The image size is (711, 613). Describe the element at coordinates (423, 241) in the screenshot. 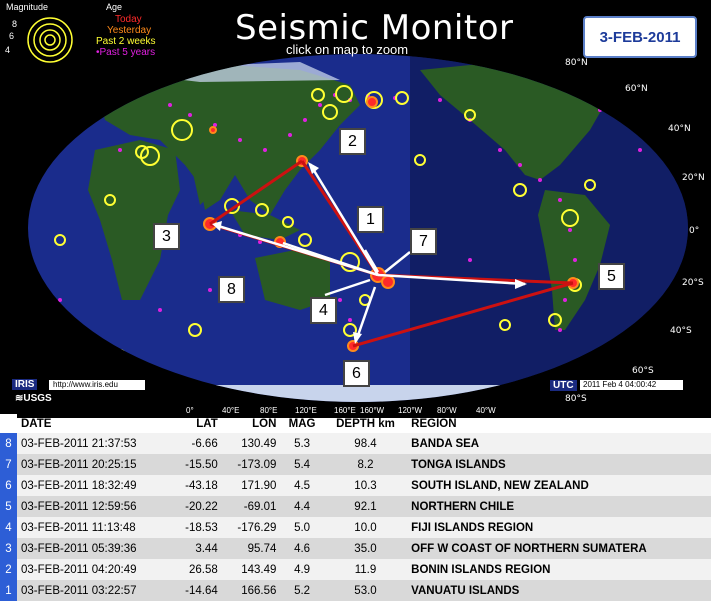

I see `callout-7: 7` at that location.